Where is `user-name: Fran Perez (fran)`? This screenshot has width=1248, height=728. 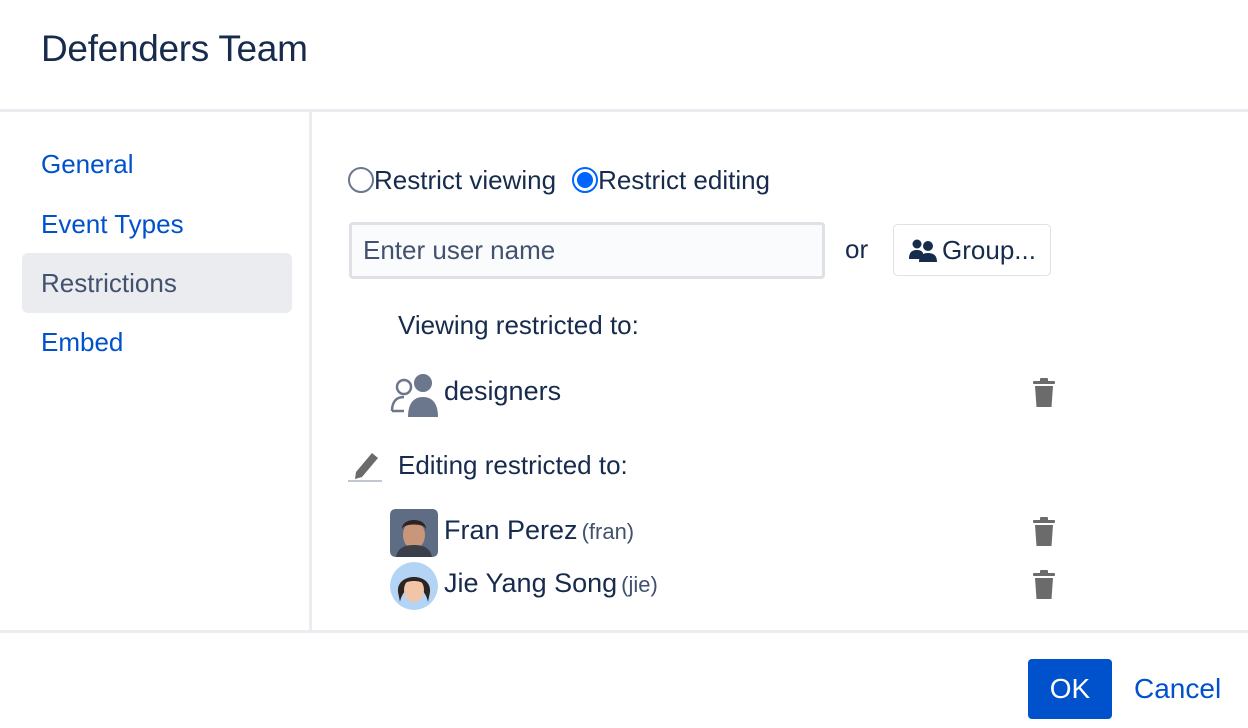
user-name: Fran Perez (fran) is located at coordinates (539, 530).